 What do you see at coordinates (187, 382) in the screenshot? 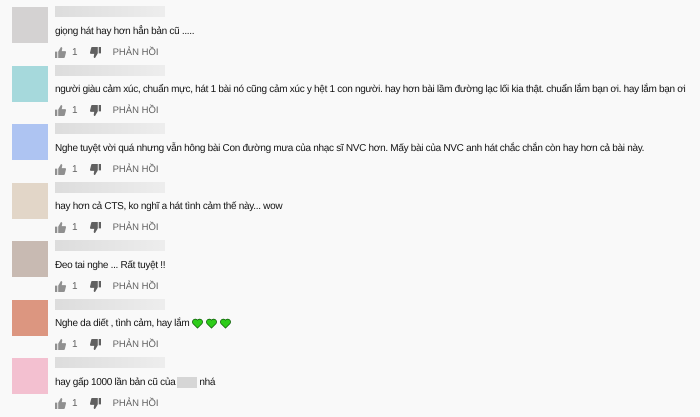
I see `blurred-word` at bounding box center [187, 382].